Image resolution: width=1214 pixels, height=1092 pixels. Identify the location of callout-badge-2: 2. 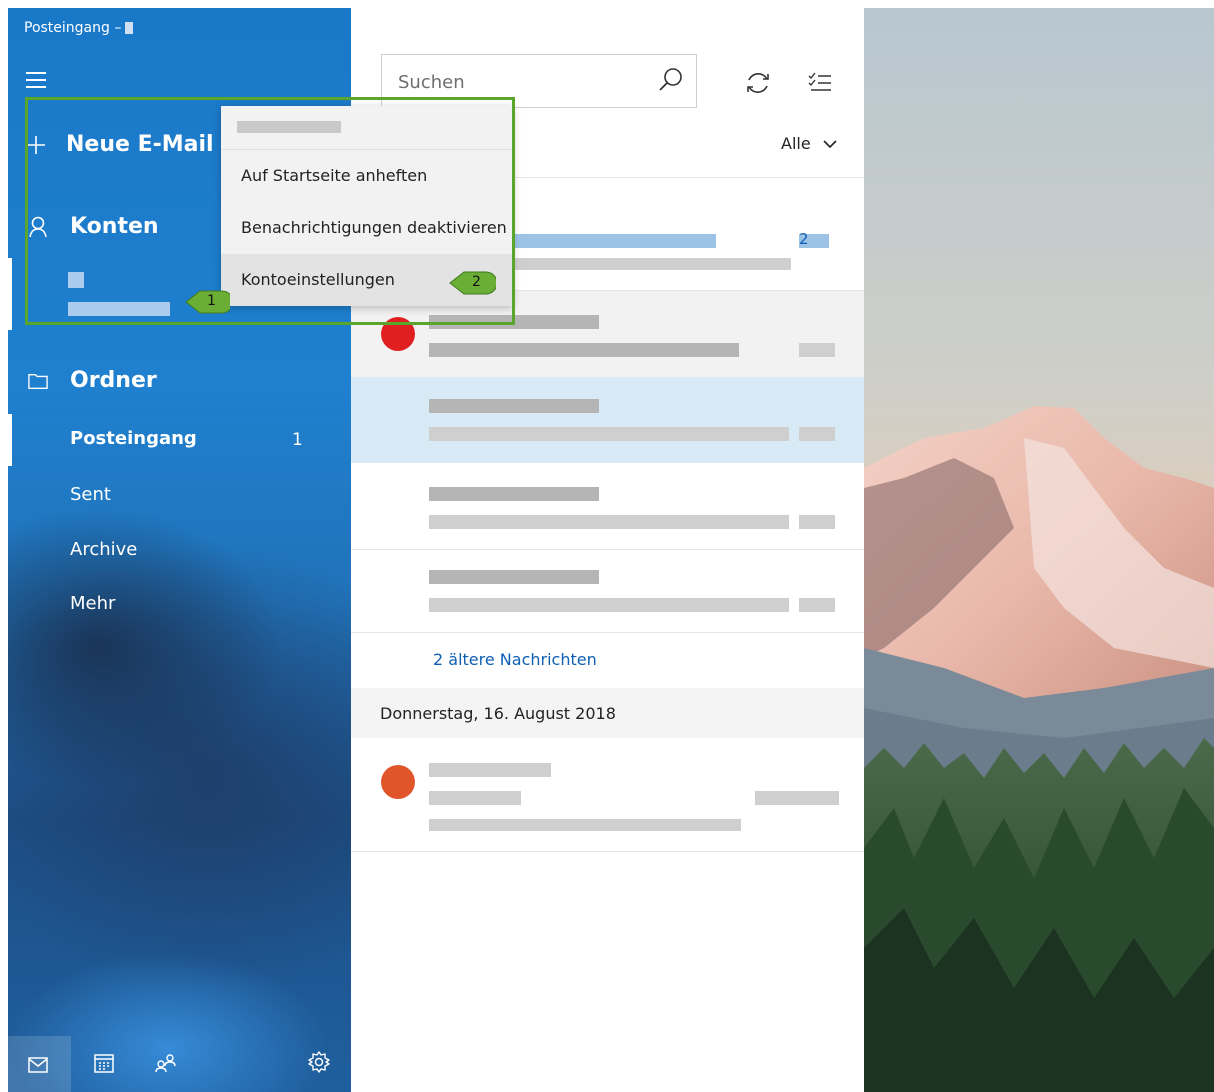
(472, 283).